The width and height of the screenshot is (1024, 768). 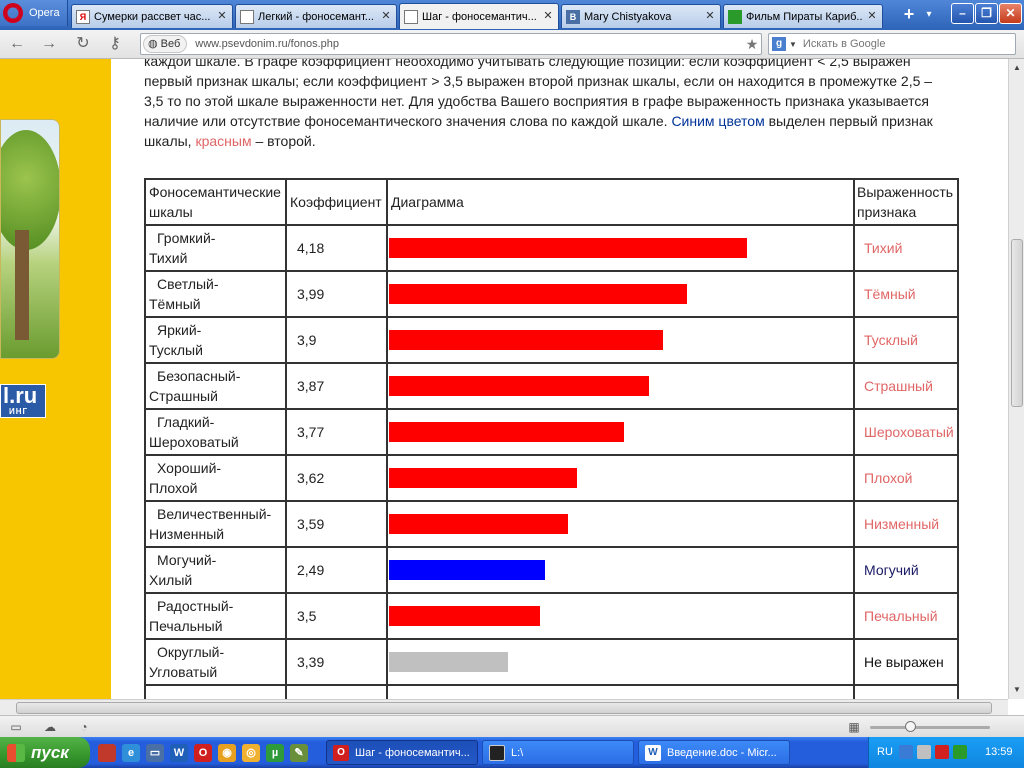 I want to click on scale-second-word: Печальный, so click(x=186, y=626).